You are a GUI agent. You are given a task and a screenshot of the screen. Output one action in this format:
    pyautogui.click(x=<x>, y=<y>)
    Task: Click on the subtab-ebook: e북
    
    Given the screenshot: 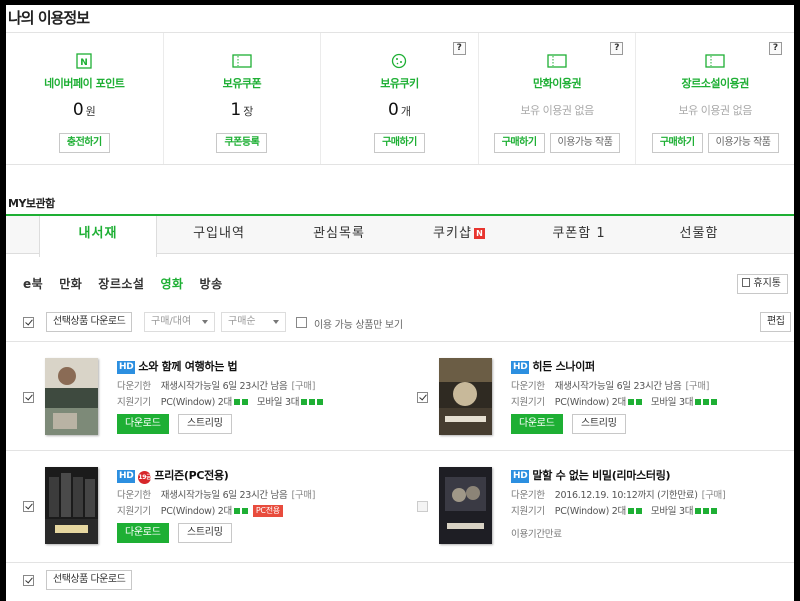 What is the action you would take?
    pyautogui.click(x=33, y=283)
    